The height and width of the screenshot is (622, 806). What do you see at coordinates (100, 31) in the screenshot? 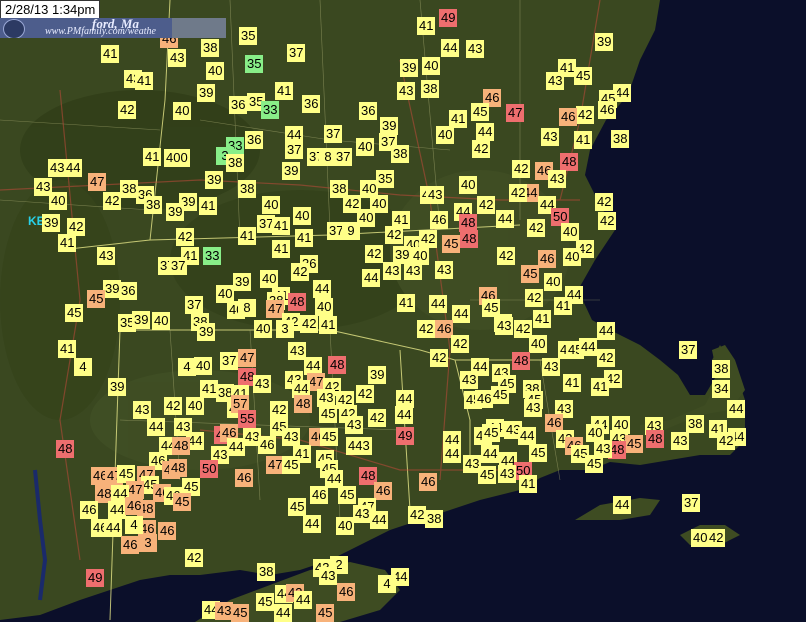
I see `logo-url: www.PMfamily.com/weathe` at bounding box center [100, 31].